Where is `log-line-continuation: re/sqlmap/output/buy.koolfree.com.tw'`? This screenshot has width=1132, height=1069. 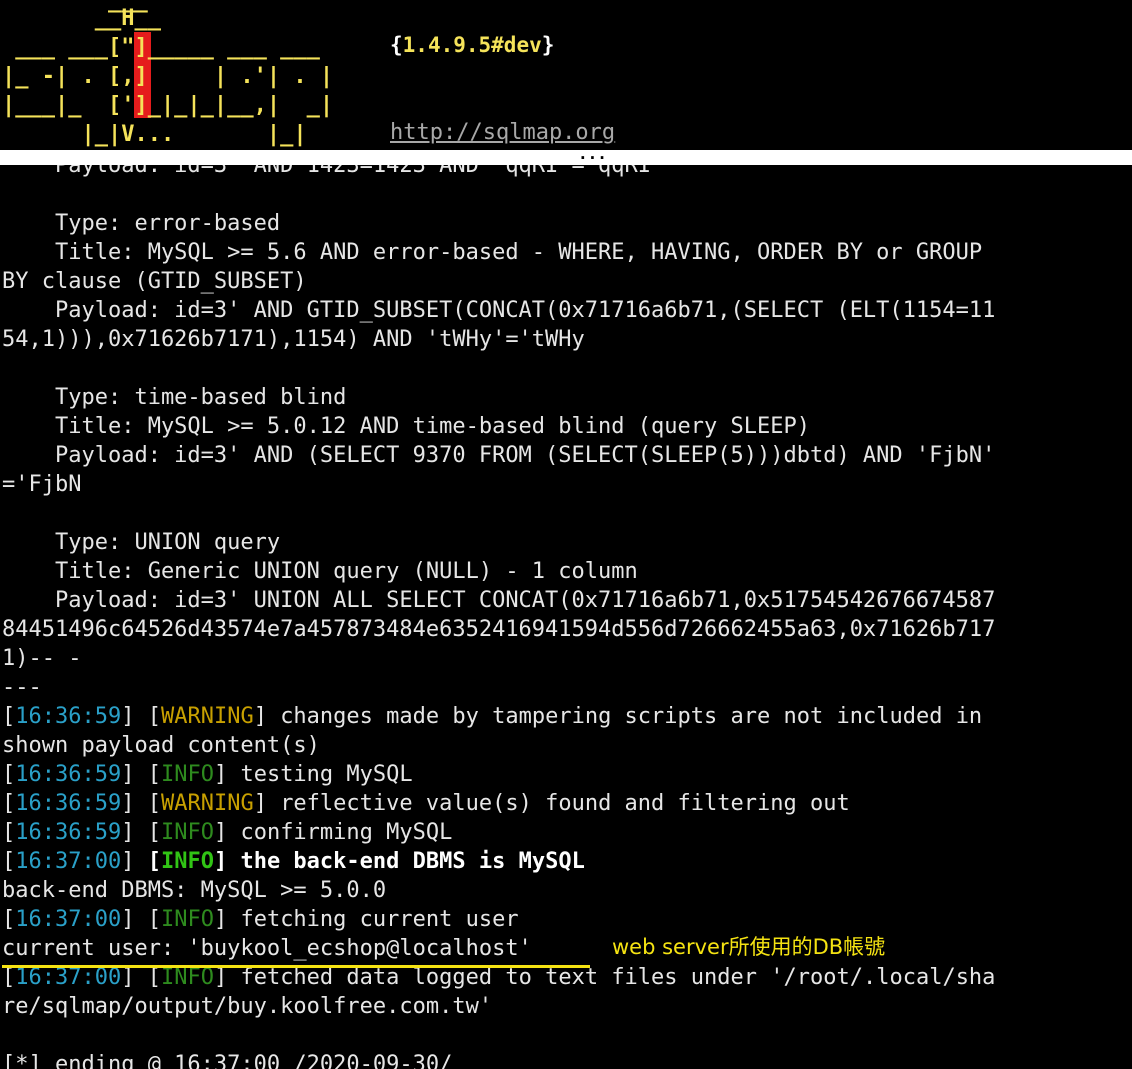
log-line-continuation: re/sqlmap/output/buy.koolfree.com.tw' is located at coordinates (247, 1006).